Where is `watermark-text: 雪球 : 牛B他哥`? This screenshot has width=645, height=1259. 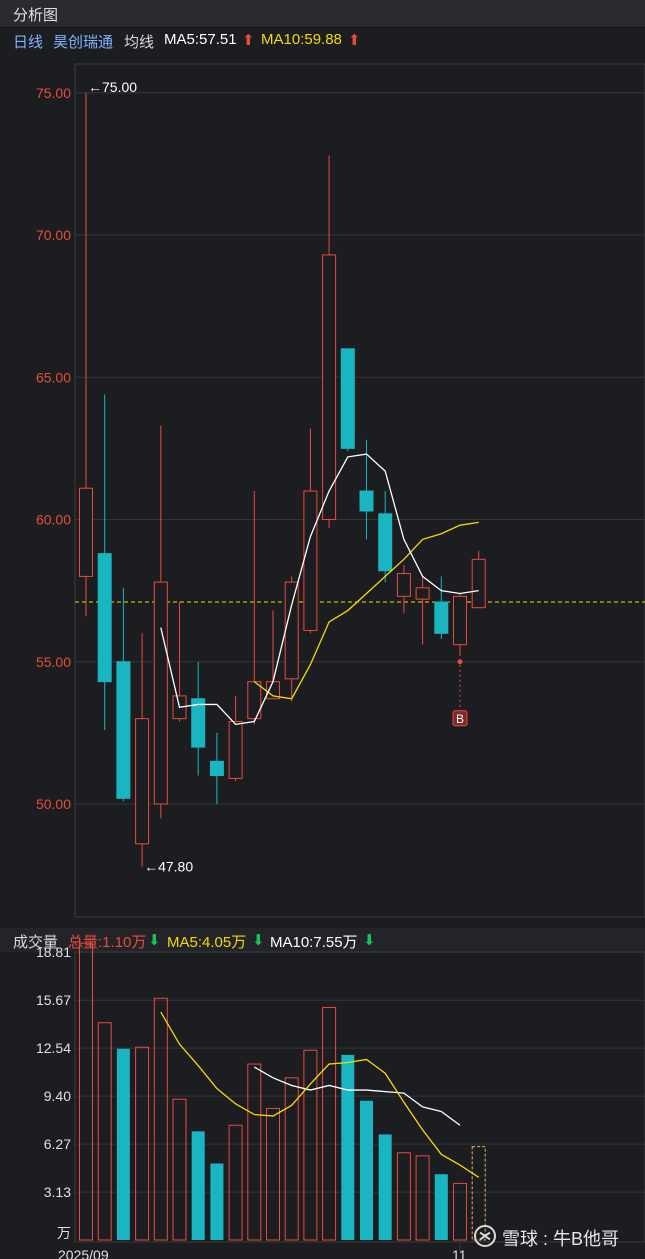 watermark-text: 雪球 : 牛B他哥 is located at coordinates (561, 1239).